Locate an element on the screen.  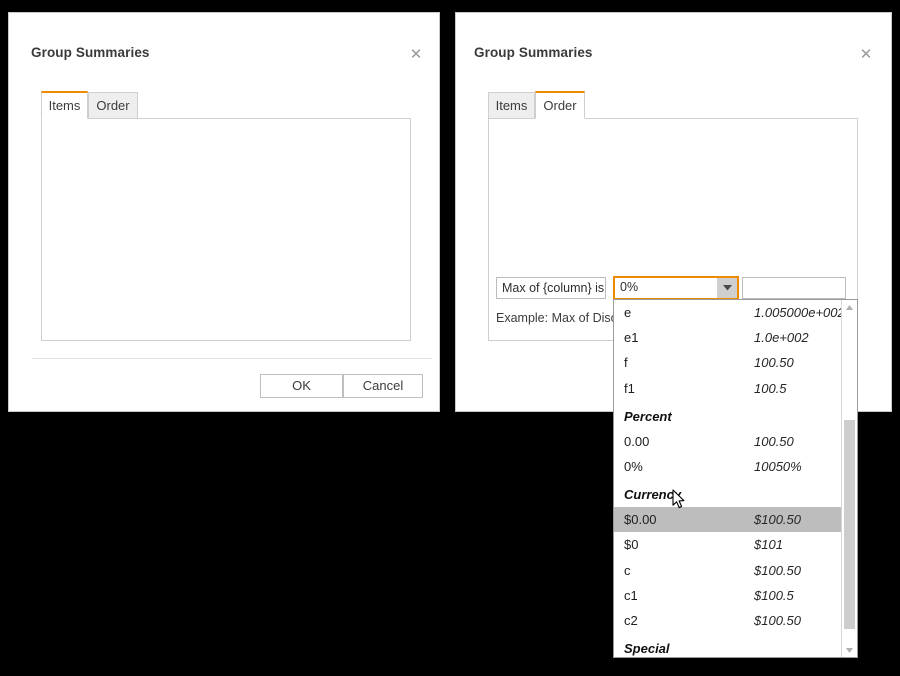
dropdown-item-format: c1 is located at coordinates (631, 595).